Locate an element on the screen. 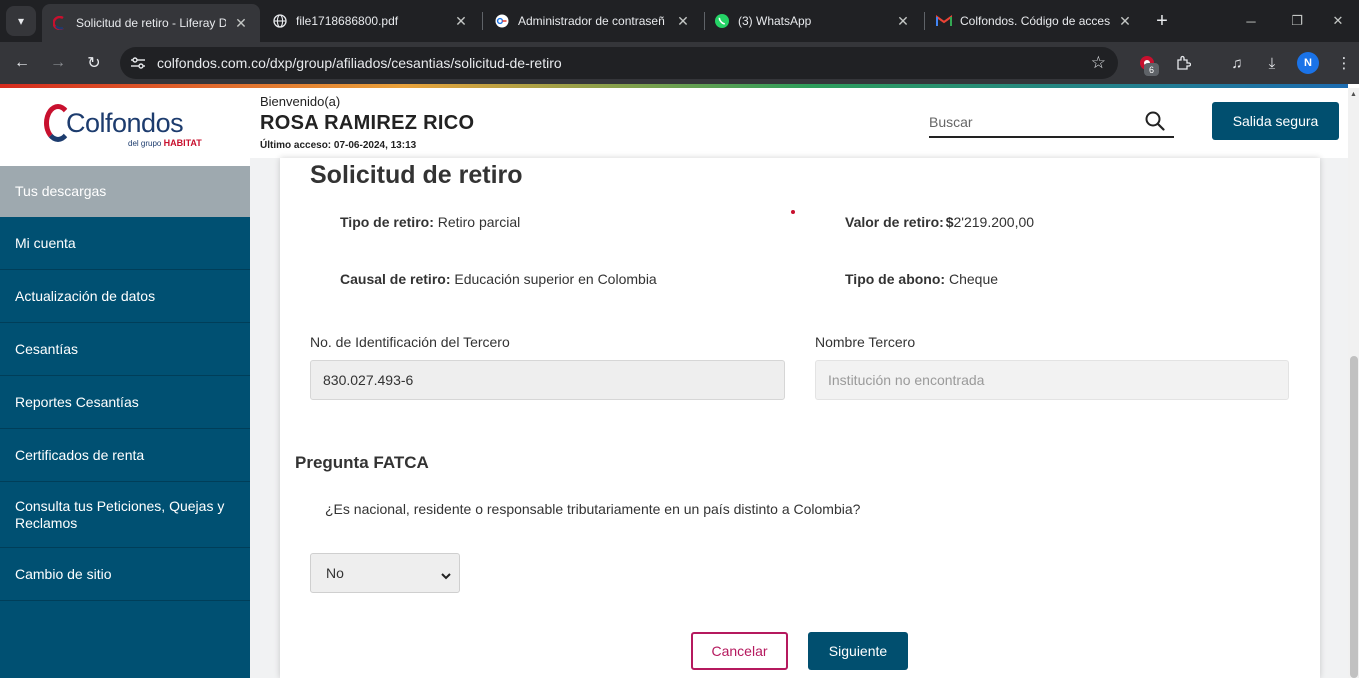  tab-title: Colfondos. Código de acceso is located at coordinates (1035, 21).